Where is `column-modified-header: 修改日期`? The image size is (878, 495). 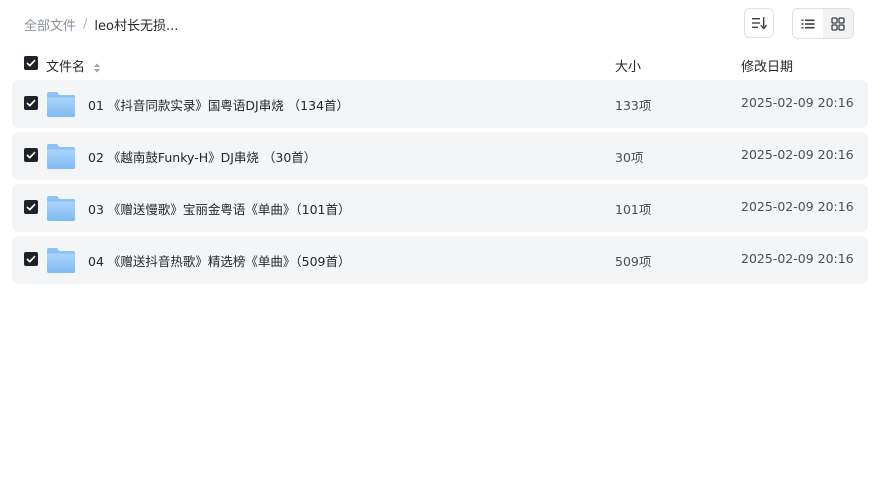 column-modified-header: 修改日期 is located at coordinates (767, 67).